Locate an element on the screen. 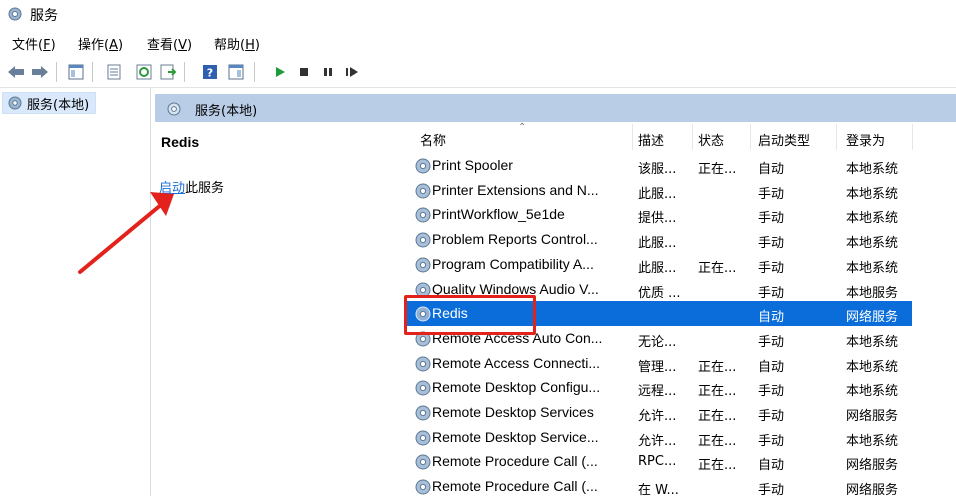 This screenshot has width=956, height=496. panel-header: 服务(本地) is located at coordinates (555, 108).